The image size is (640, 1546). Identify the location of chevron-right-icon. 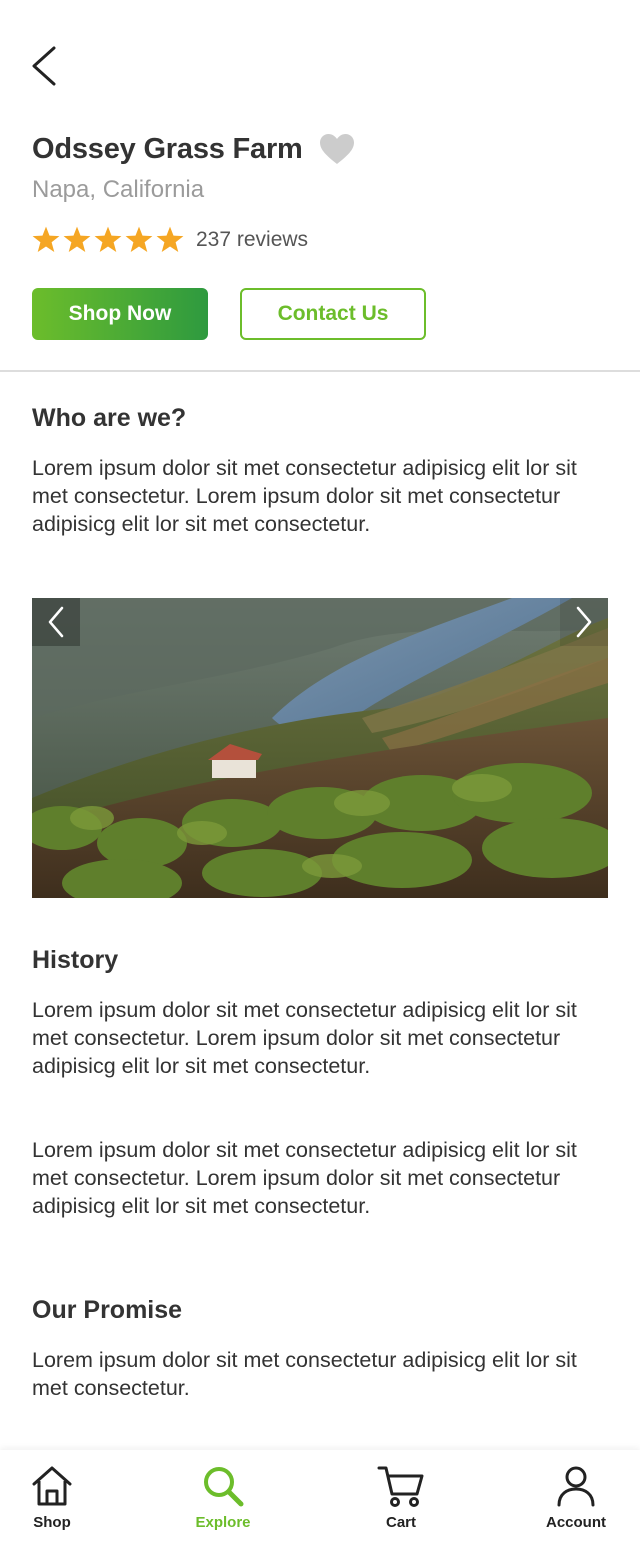
(584, 622).